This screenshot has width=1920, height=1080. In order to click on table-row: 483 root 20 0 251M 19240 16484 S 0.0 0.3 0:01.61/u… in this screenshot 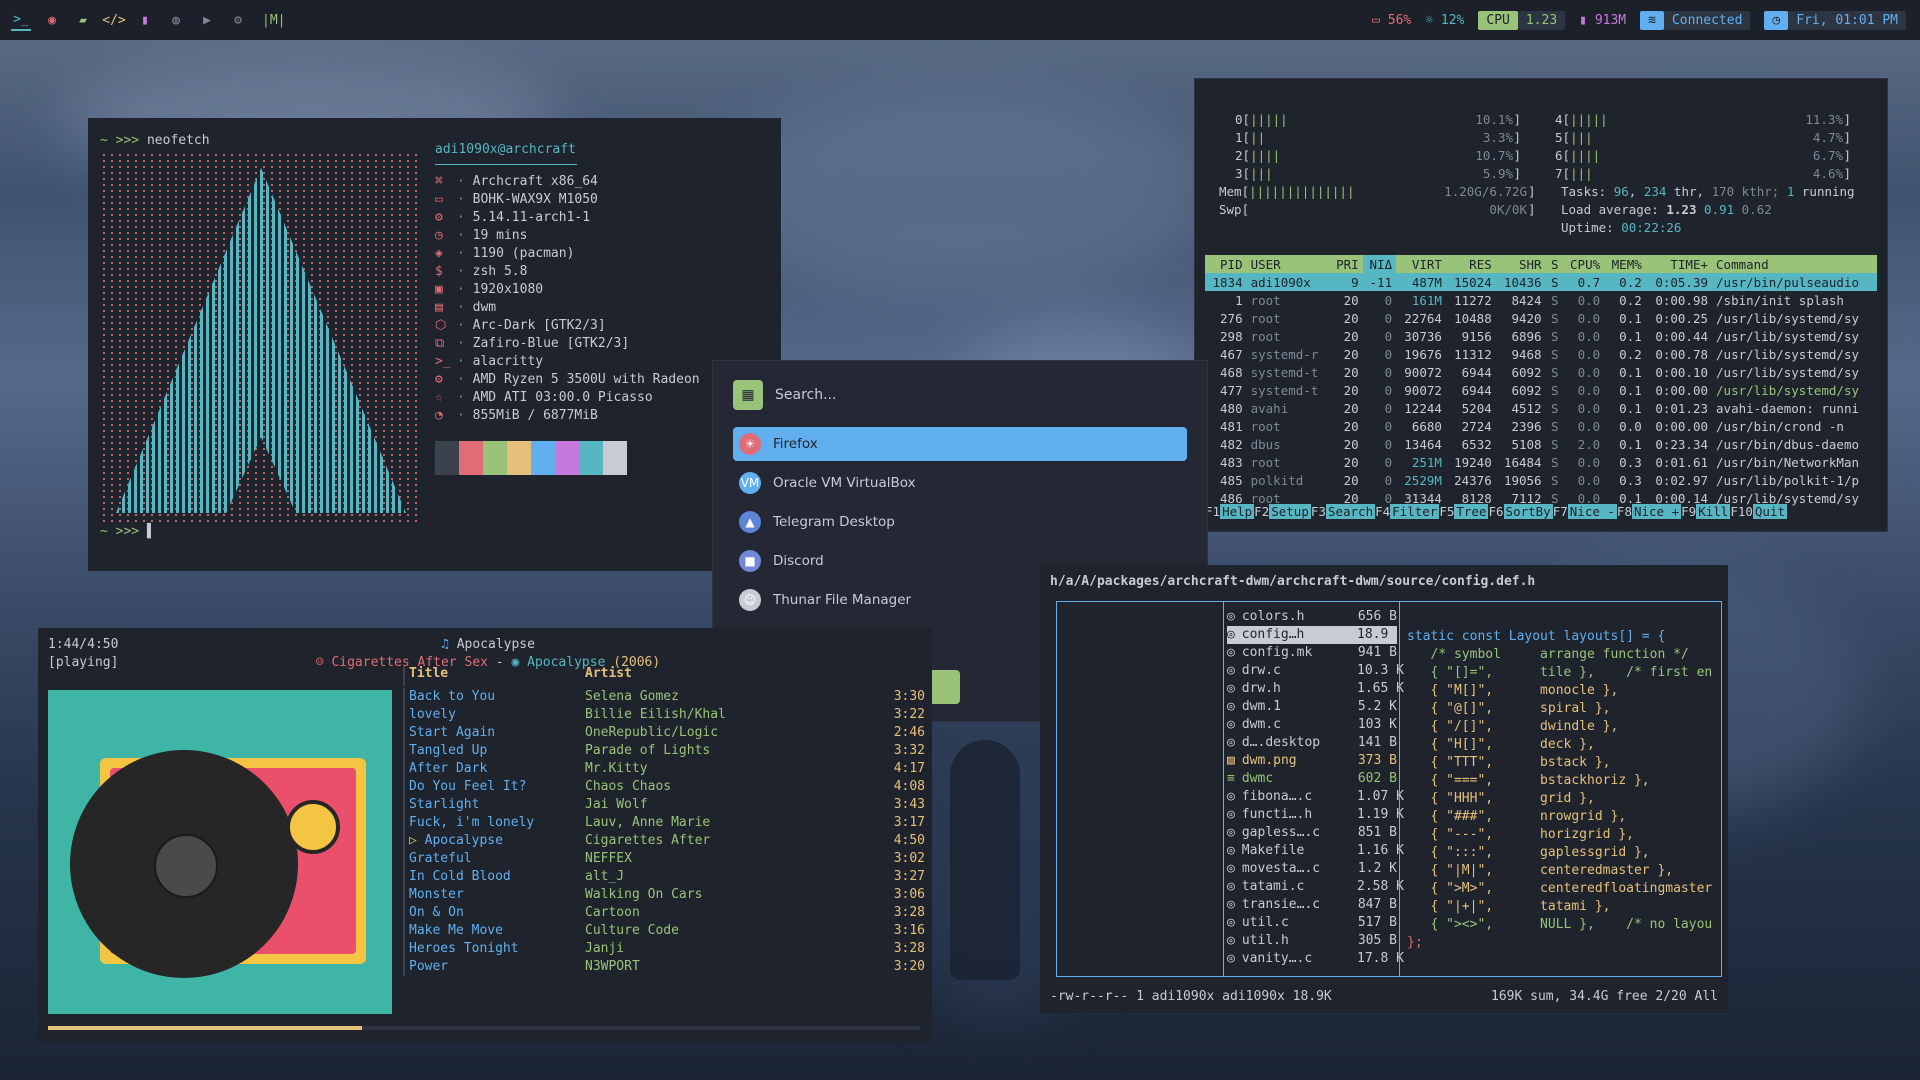, I will do `click(1541, 462)`.